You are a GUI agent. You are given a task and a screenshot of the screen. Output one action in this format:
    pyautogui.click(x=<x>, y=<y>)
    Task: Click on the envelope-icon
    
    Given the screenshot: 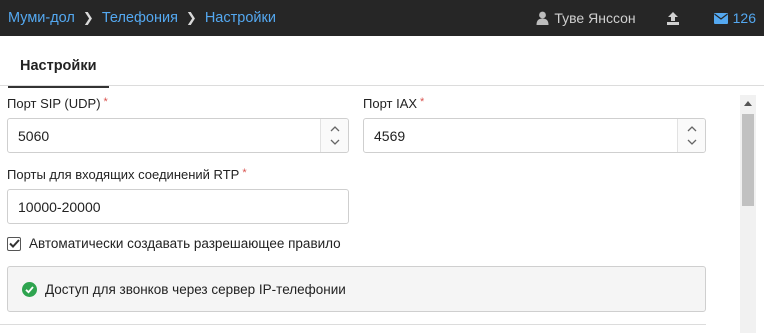 What is the action you would take?
    pyautogui.click(x=720, y=18)
    